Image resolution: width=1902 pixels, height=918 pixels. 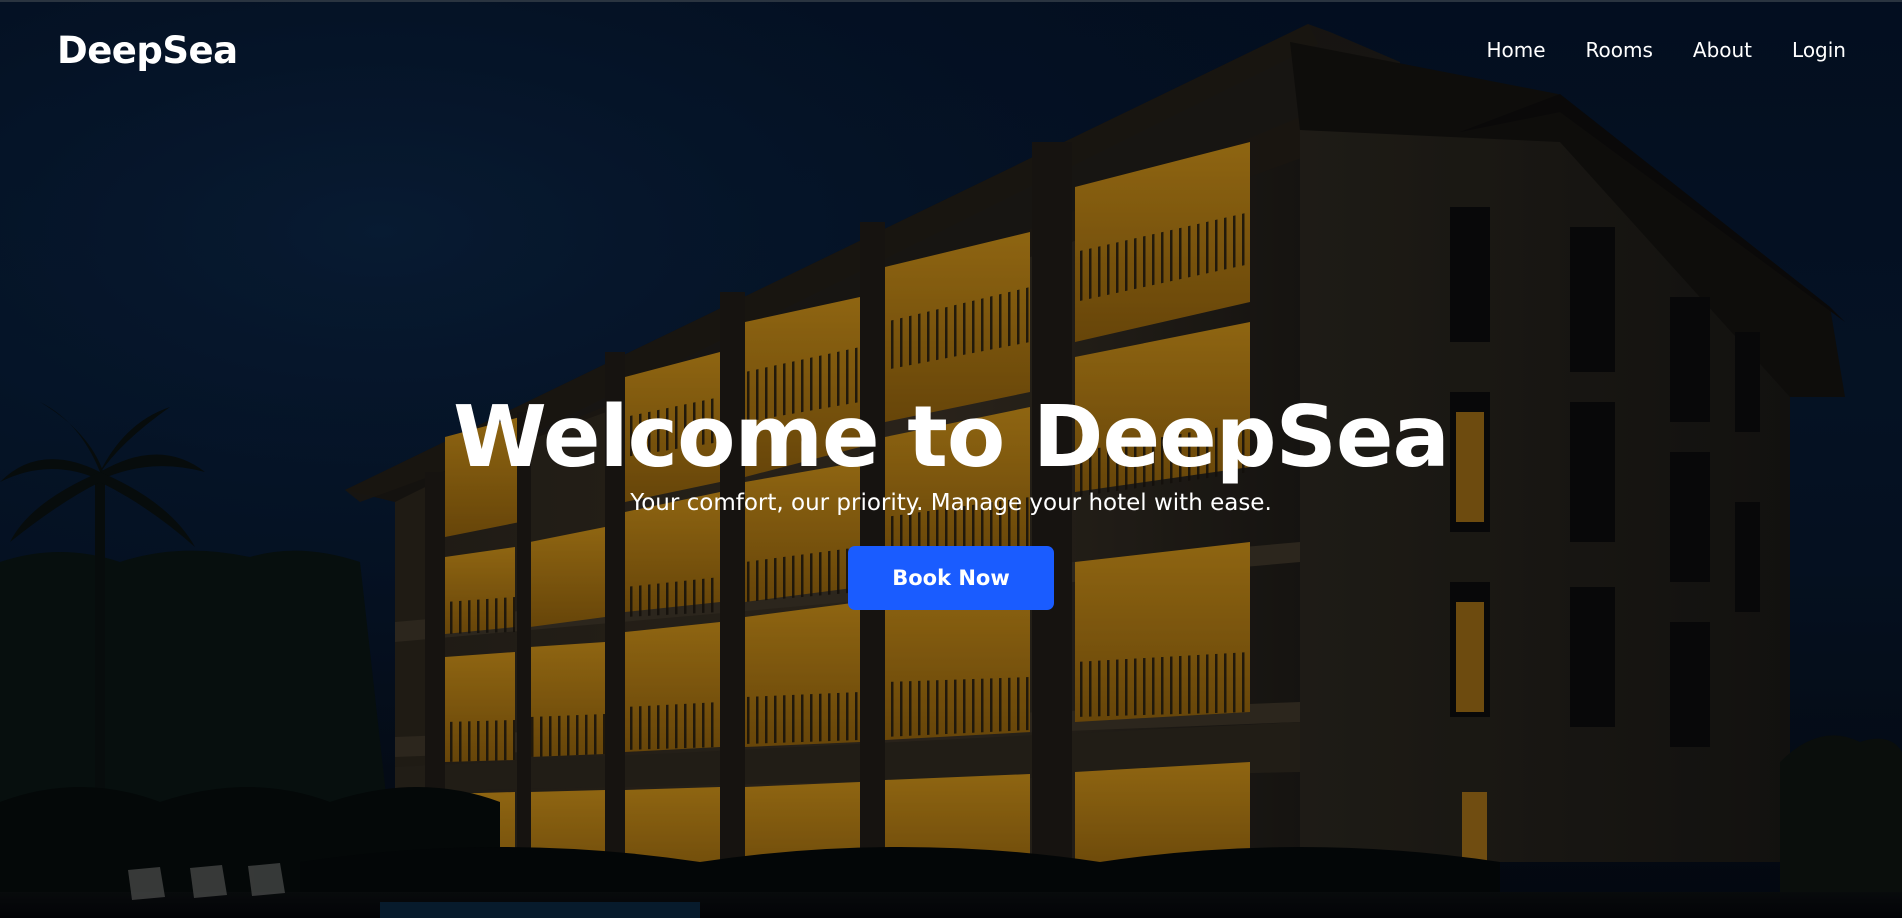 I want to click on hero-title: Welcome to DeepSea, so click(x=951, y=437).